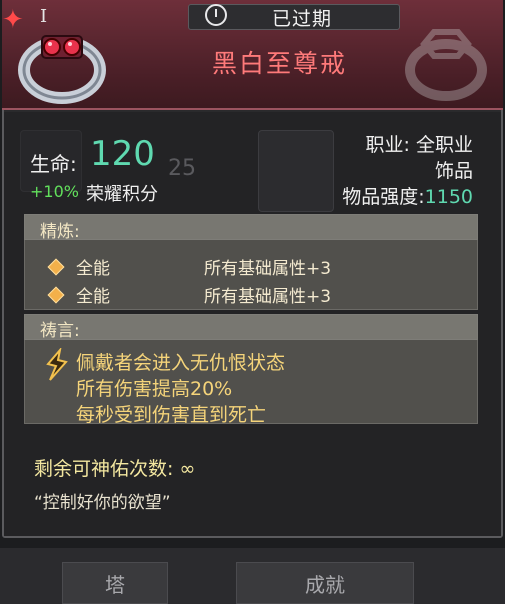  Describe the element at coordinates (296, 171) in the screenshot. I see `ghost-slot` at that location.